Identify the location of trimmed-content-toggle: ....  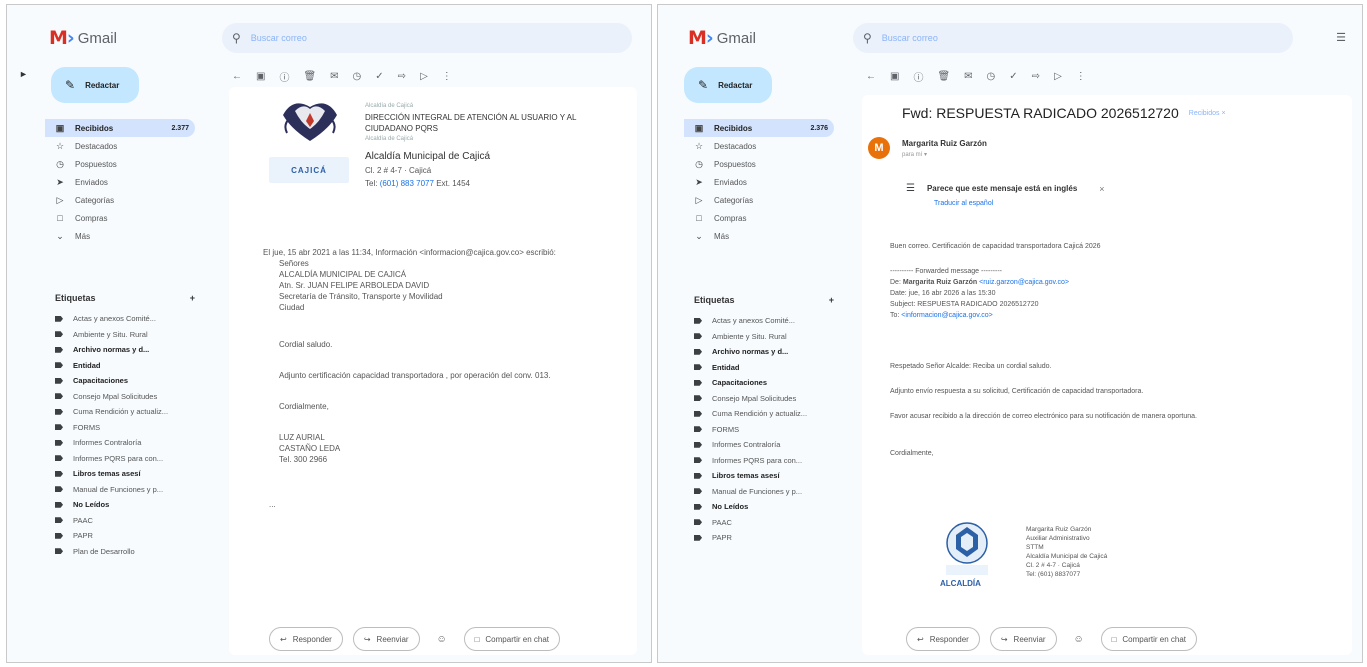
(448, 504).